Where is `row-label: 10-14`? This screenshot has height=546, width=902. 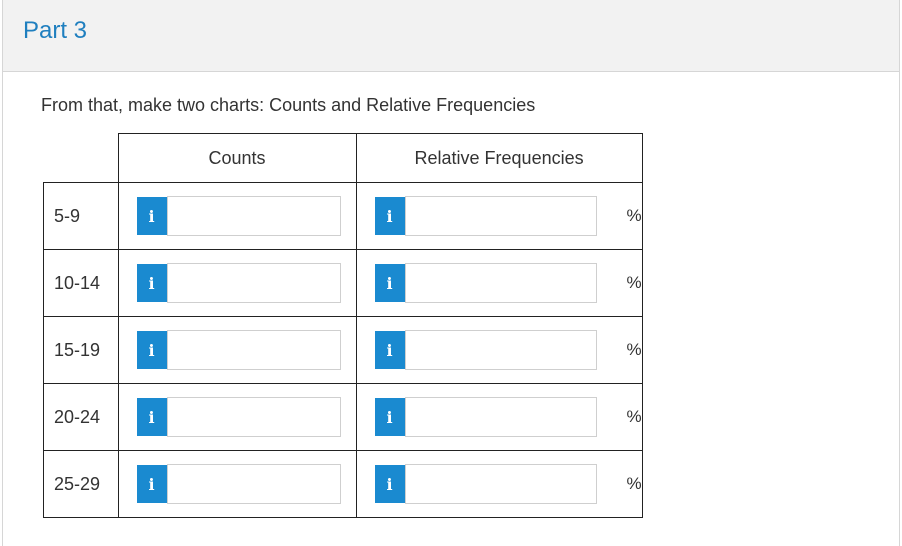 row-label: 10-14 is located at coordinates (81, 283).